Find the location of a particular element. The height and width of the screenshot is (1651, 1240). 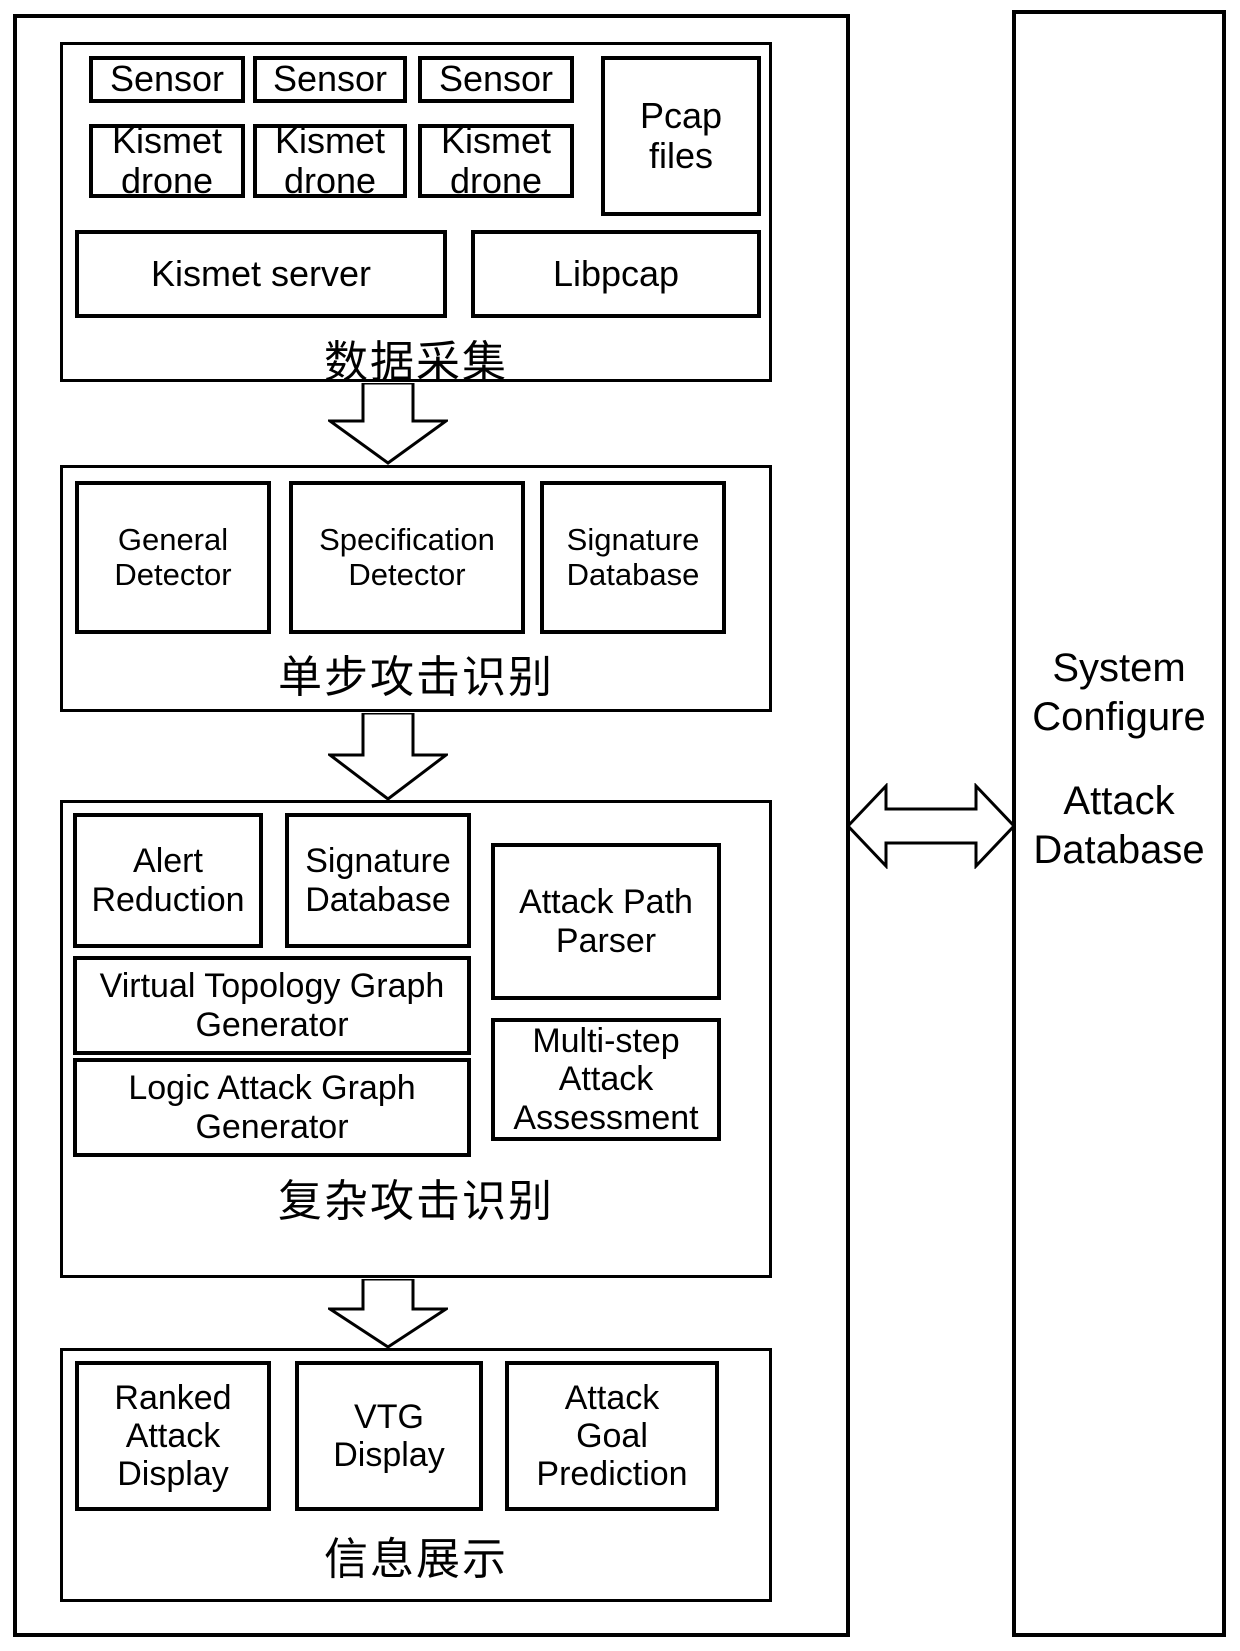

node-virtual-topology-graph-generator: Virtual Topology Graph Generator is located at coordinates (272, 1005).